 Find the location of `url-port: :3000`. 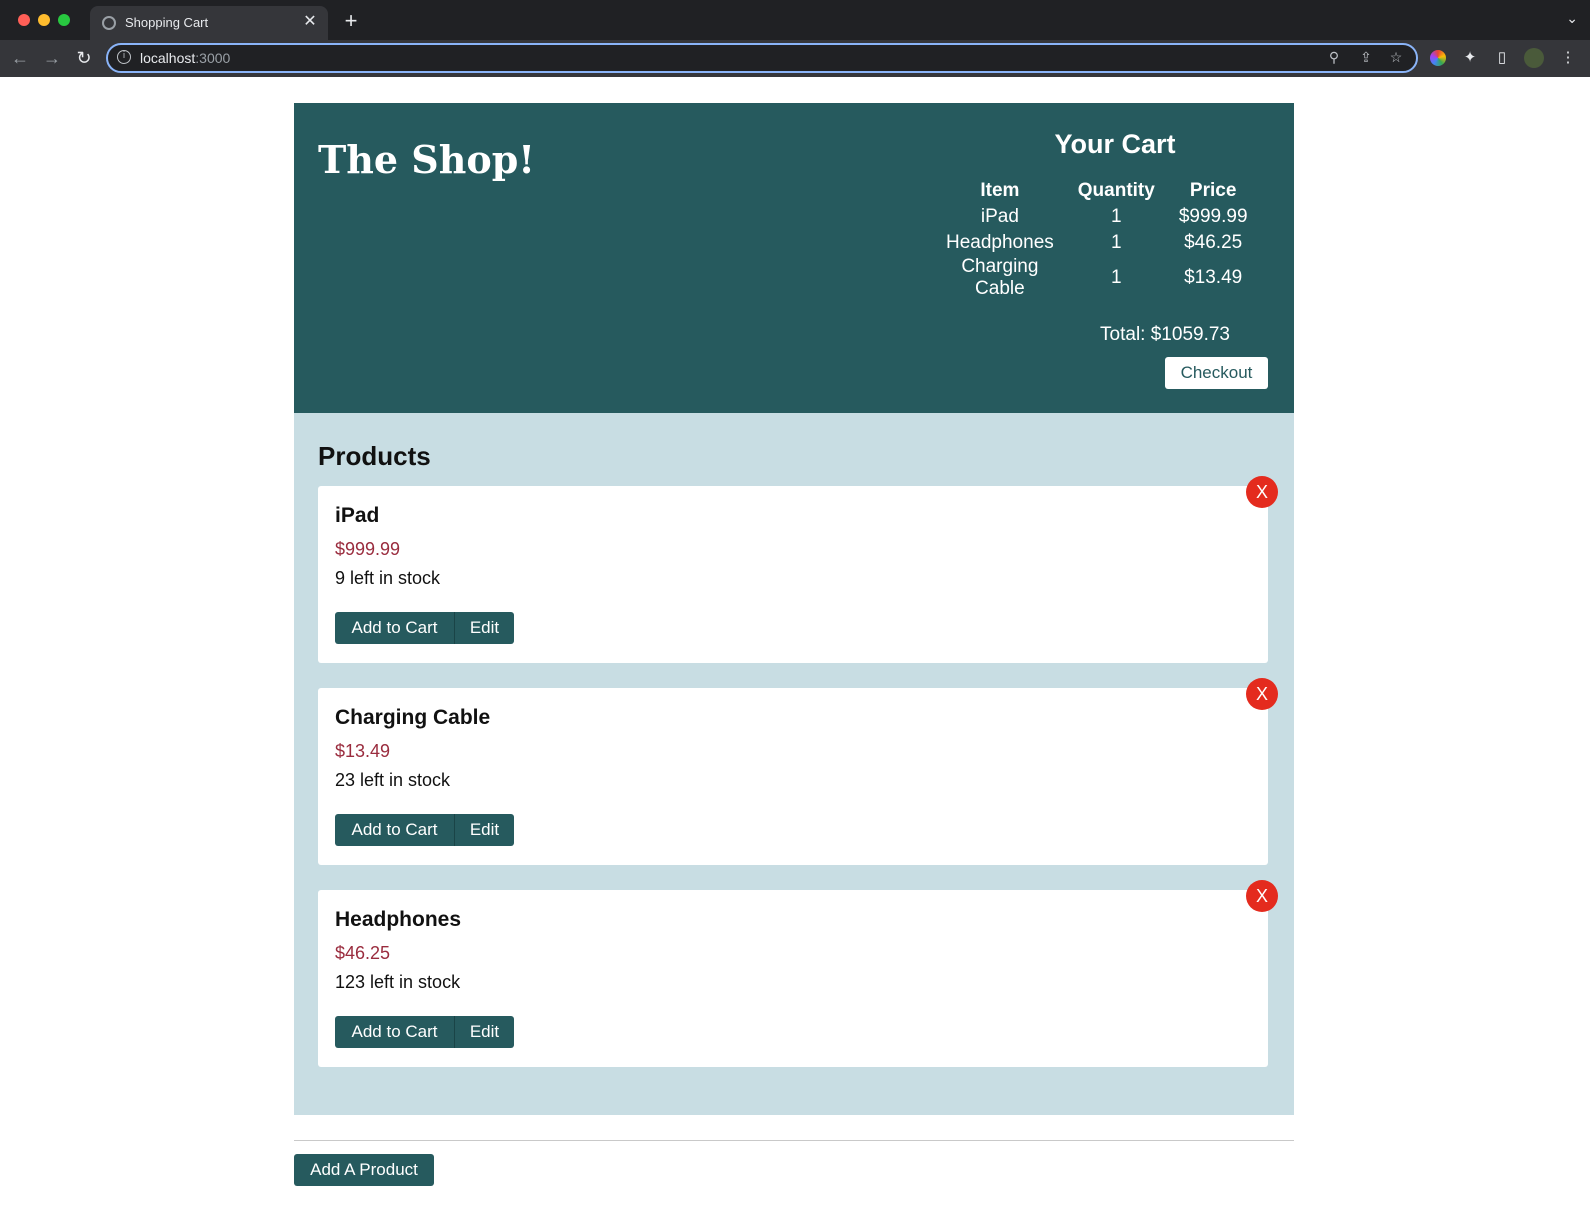

url-port: :3000 is located at coordinates (213, 58).